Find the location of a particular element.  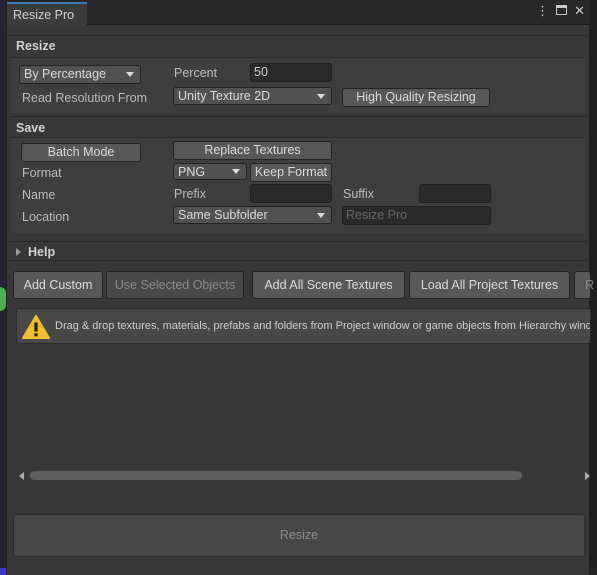

format-dropdown: PNG is located at coordinates (210, 171).